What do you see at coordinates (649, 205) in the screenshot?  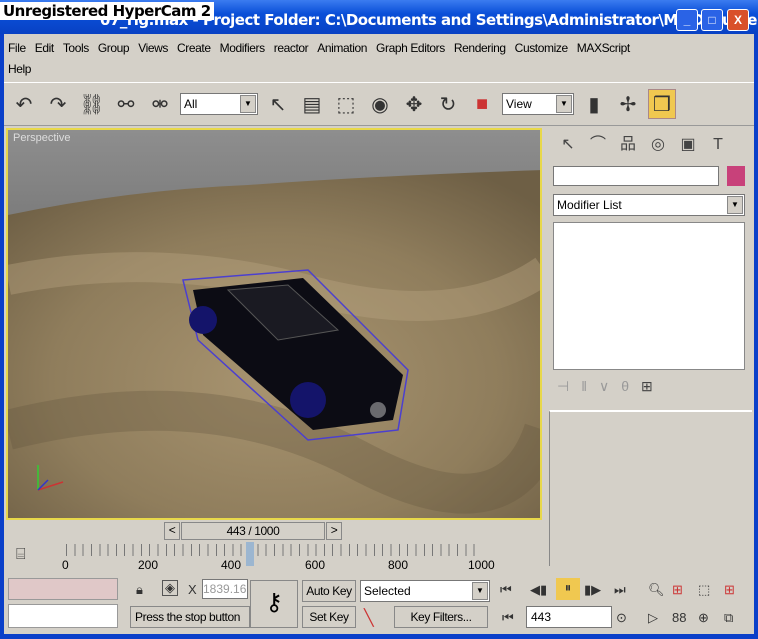 I see `modifier-list-dropdown: Modifier List ▼` at bounding box center [649, 205].